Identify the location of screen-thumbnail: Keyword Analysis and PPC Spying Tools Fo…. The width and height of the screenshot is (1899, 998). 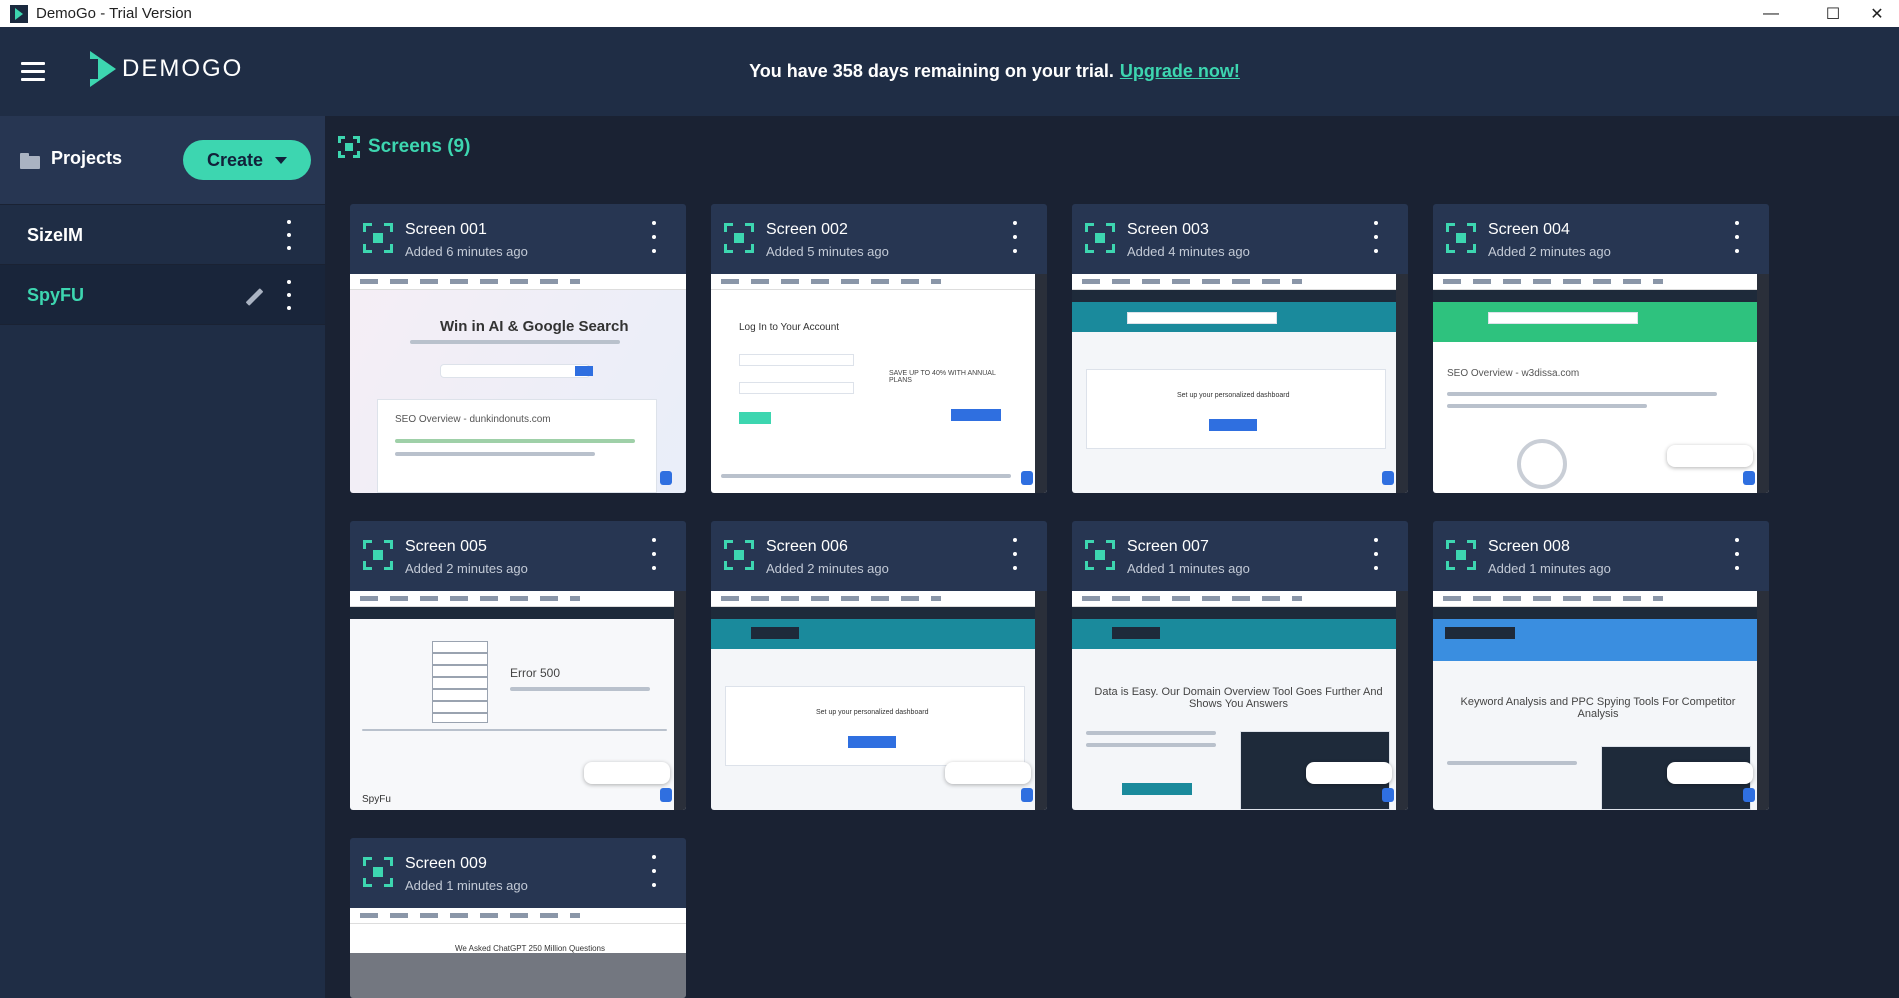
(1601, 700).